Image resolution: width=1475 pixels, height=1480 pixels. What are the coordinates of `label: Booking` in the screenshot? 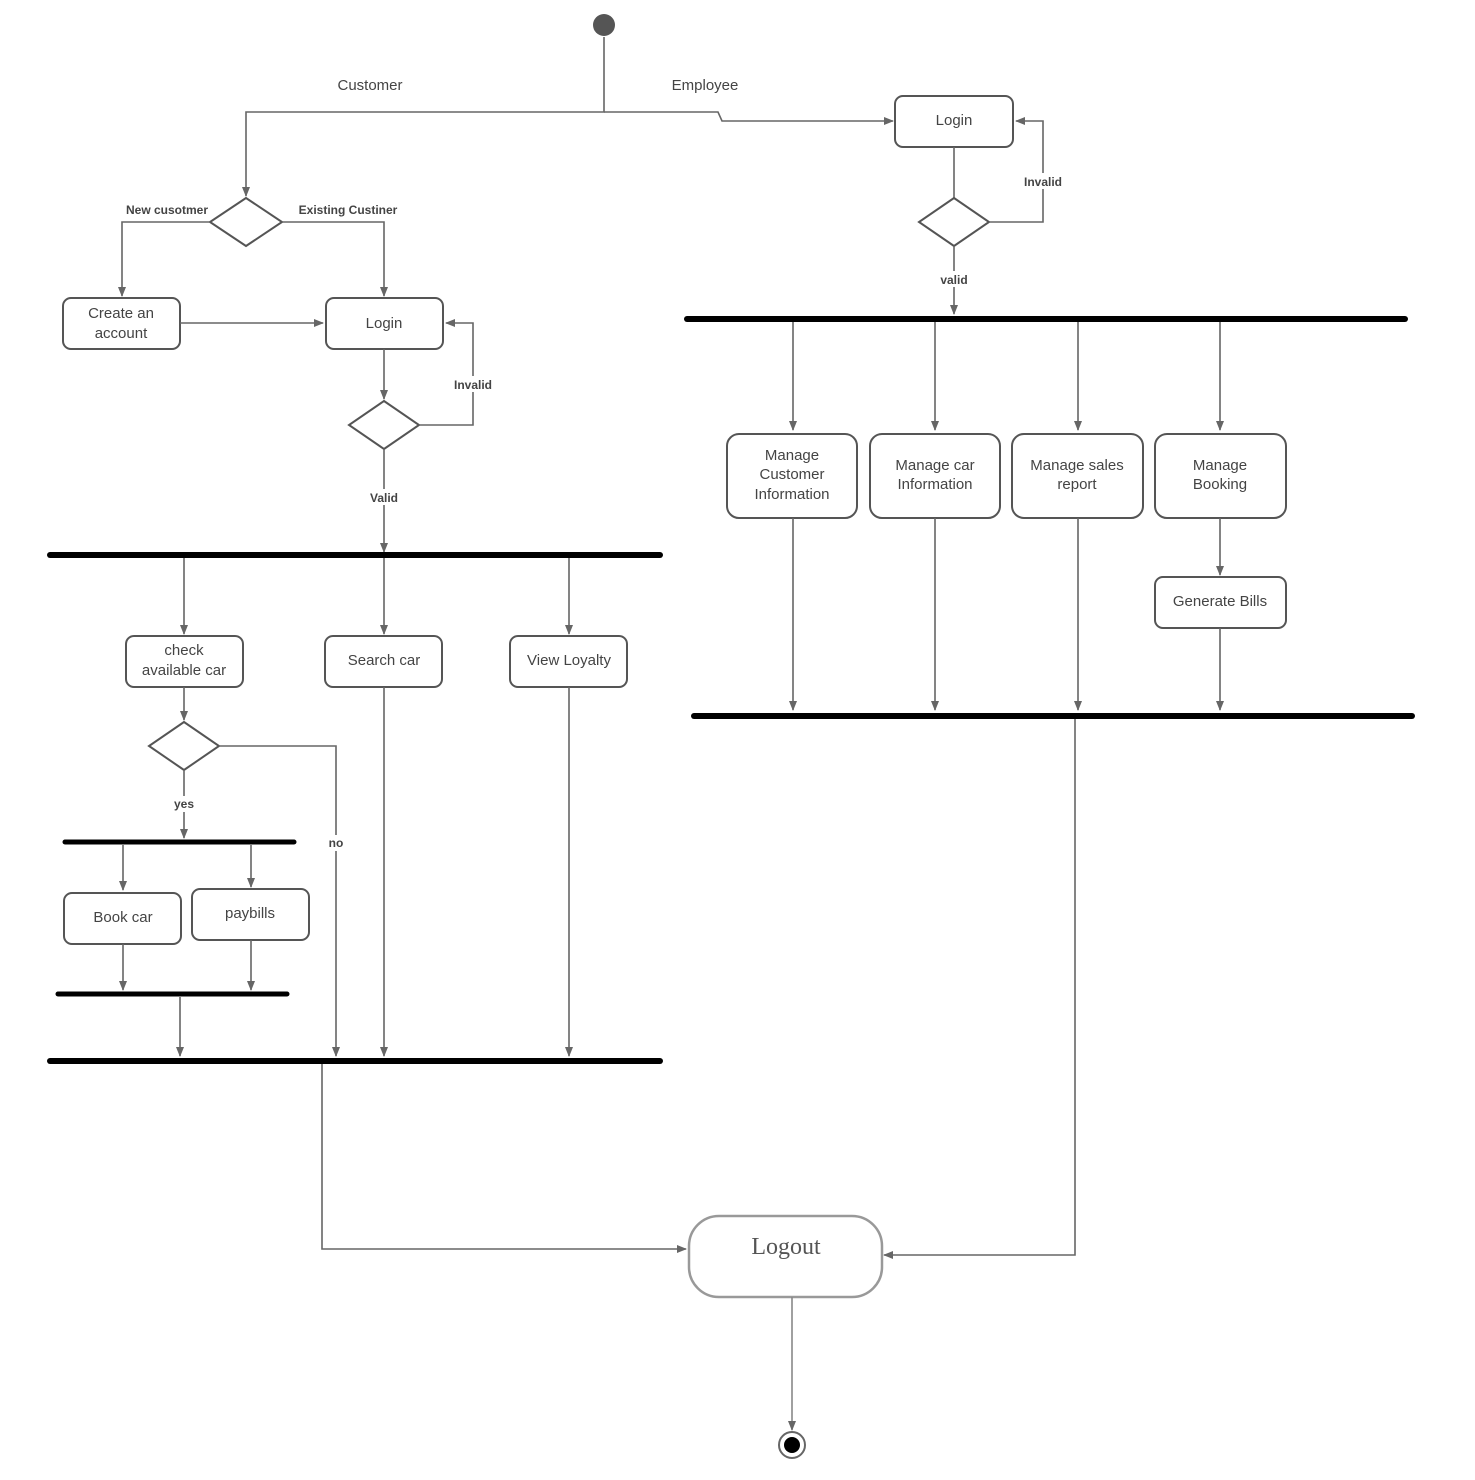 It's located at (1220, 484).